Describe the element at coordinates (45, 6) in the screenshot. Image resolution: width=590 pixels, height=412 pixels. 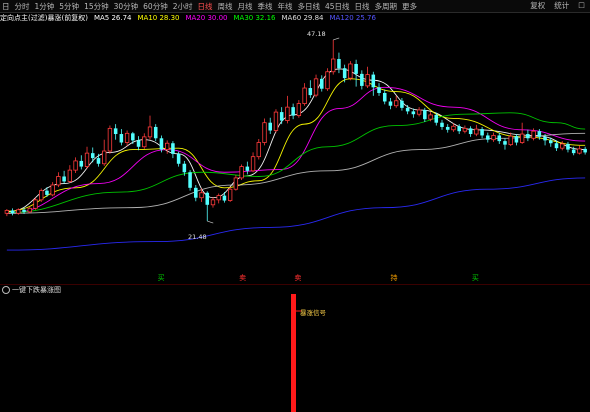
I see `period-tab-2: 1分钟` at that location.